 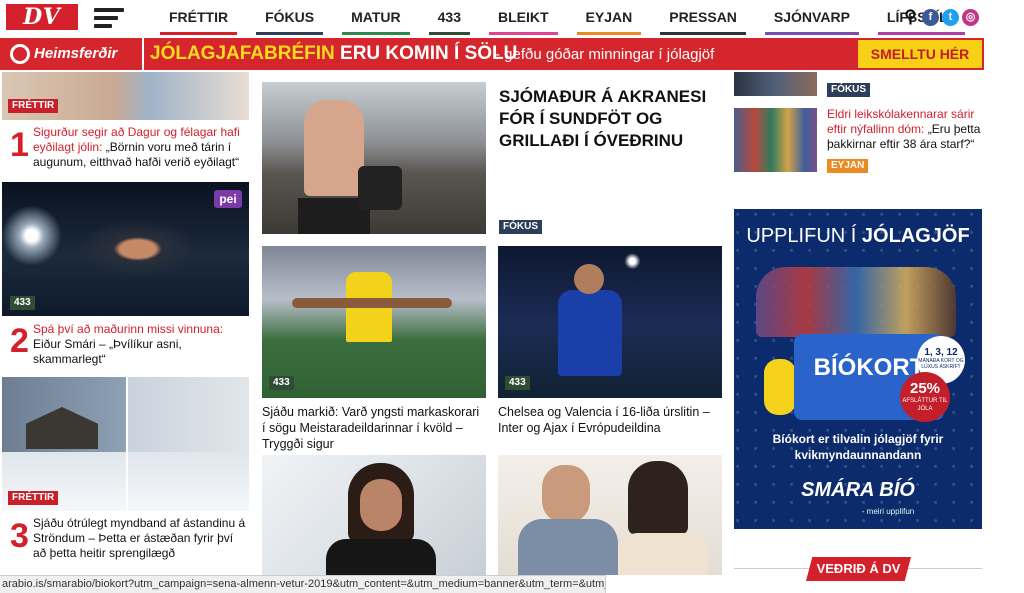 I want to click on promo-divider, so click(x=143, y=54).